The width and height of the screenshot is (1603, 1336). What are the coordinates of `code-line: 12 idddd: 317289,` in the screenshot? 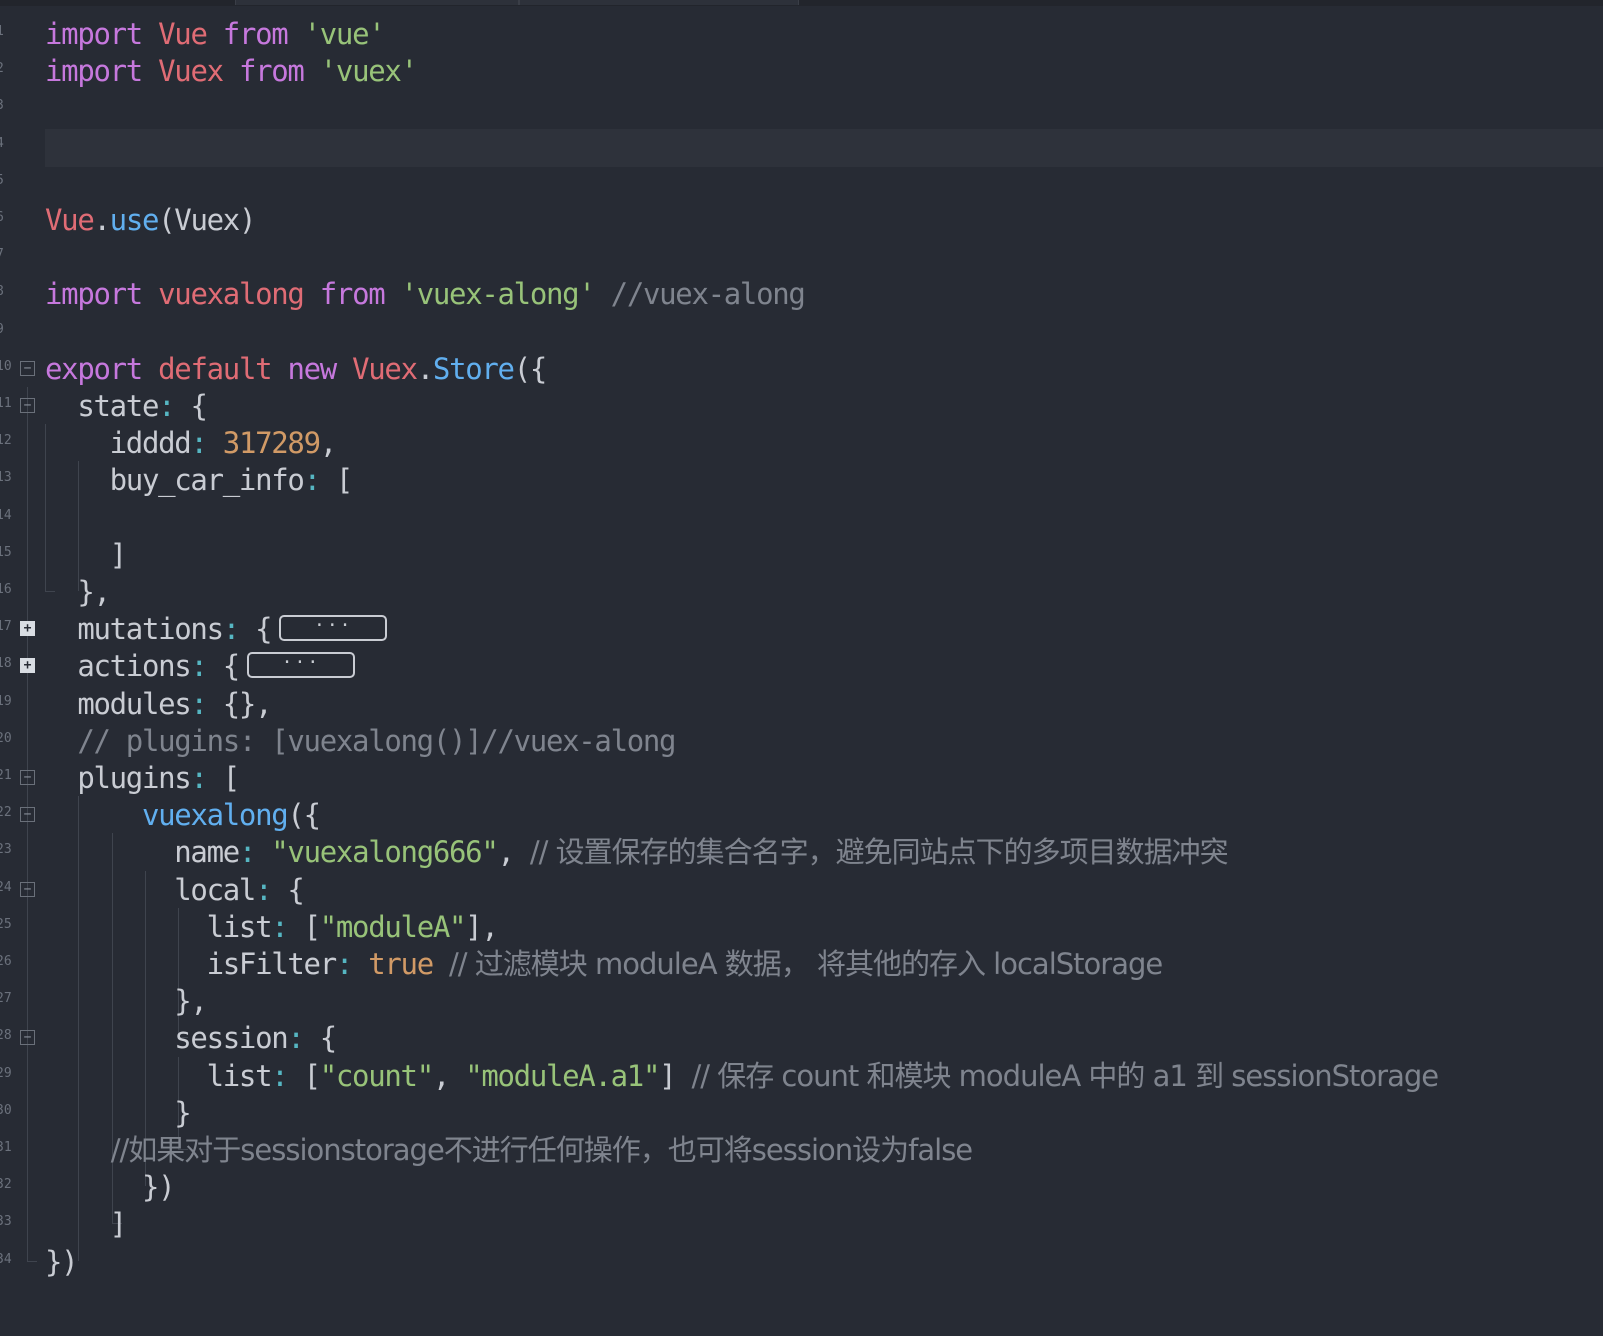 It's located at (801, 443).